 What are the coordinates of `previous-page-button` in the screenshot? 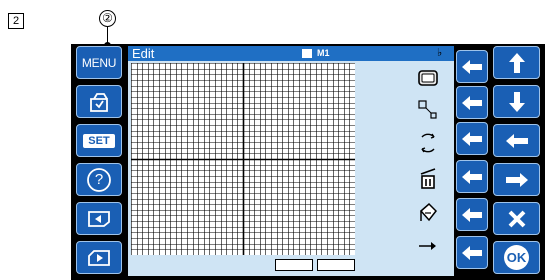 It's located at (99, 218).